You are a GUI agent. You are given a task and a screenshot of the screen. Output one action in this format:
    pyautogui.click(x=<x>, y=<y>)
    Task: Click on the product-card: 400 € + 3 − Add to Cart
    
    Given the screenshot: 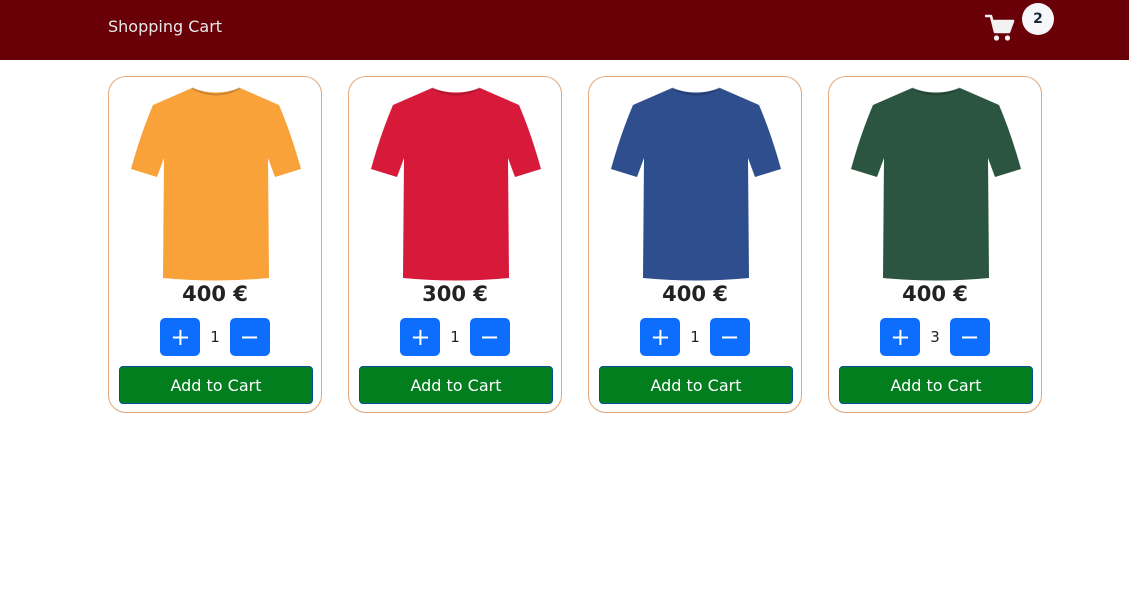 What is the action you would take?
    pyautogui.click(x=935, y=244)
    